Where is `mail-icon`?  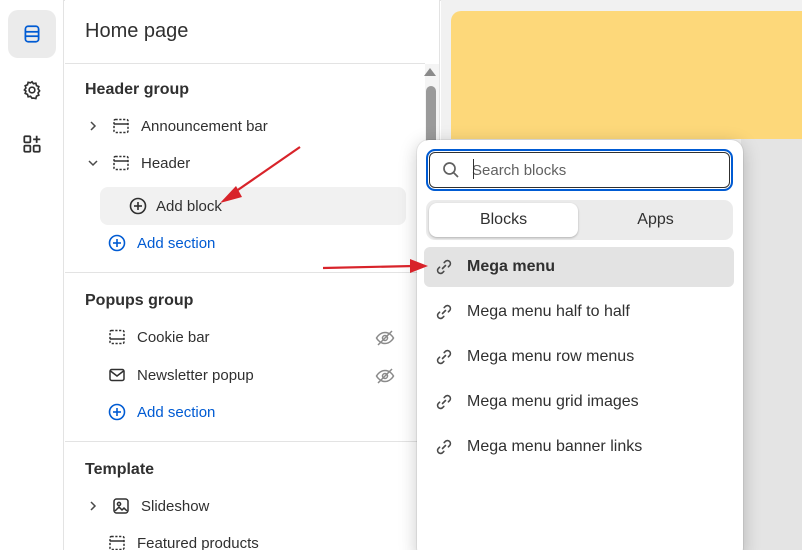 mail-icon is located at coordinates (117, 375).